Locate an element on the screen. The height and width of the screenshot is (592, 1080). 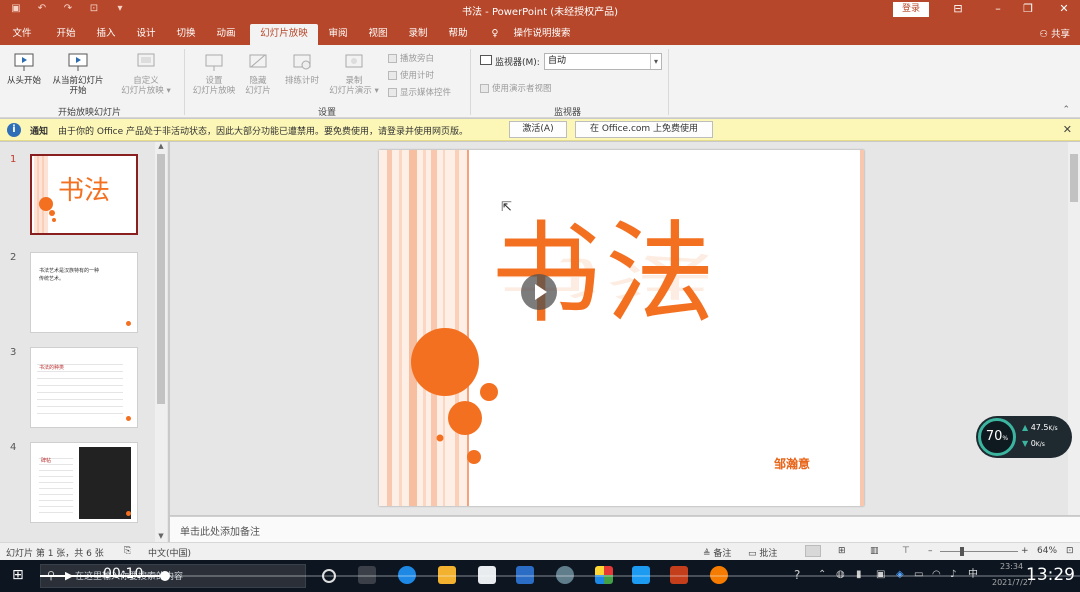
show-media-controls-checkbox: 显示媒体控件 is located at coordinates (419, 92).